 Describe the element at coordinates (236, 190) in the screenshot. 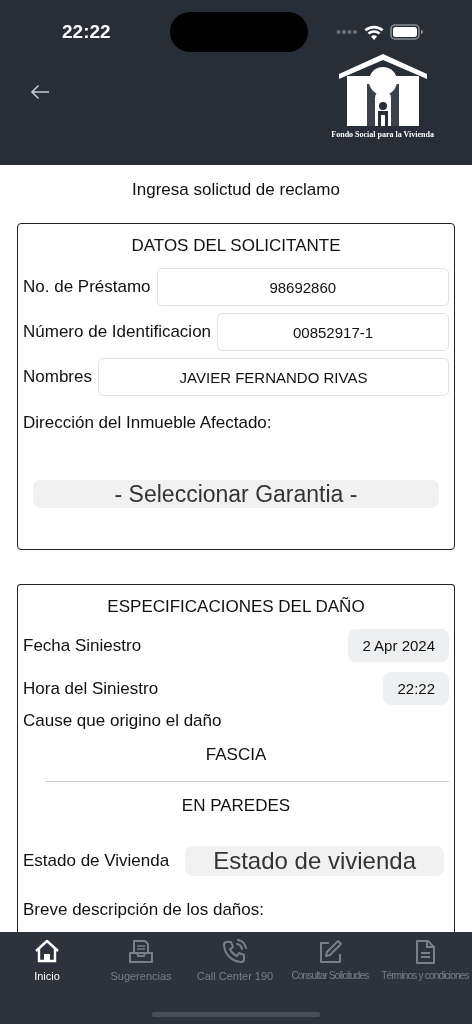

I see `page-title: Ingresa solictud de reclamo` at that location.